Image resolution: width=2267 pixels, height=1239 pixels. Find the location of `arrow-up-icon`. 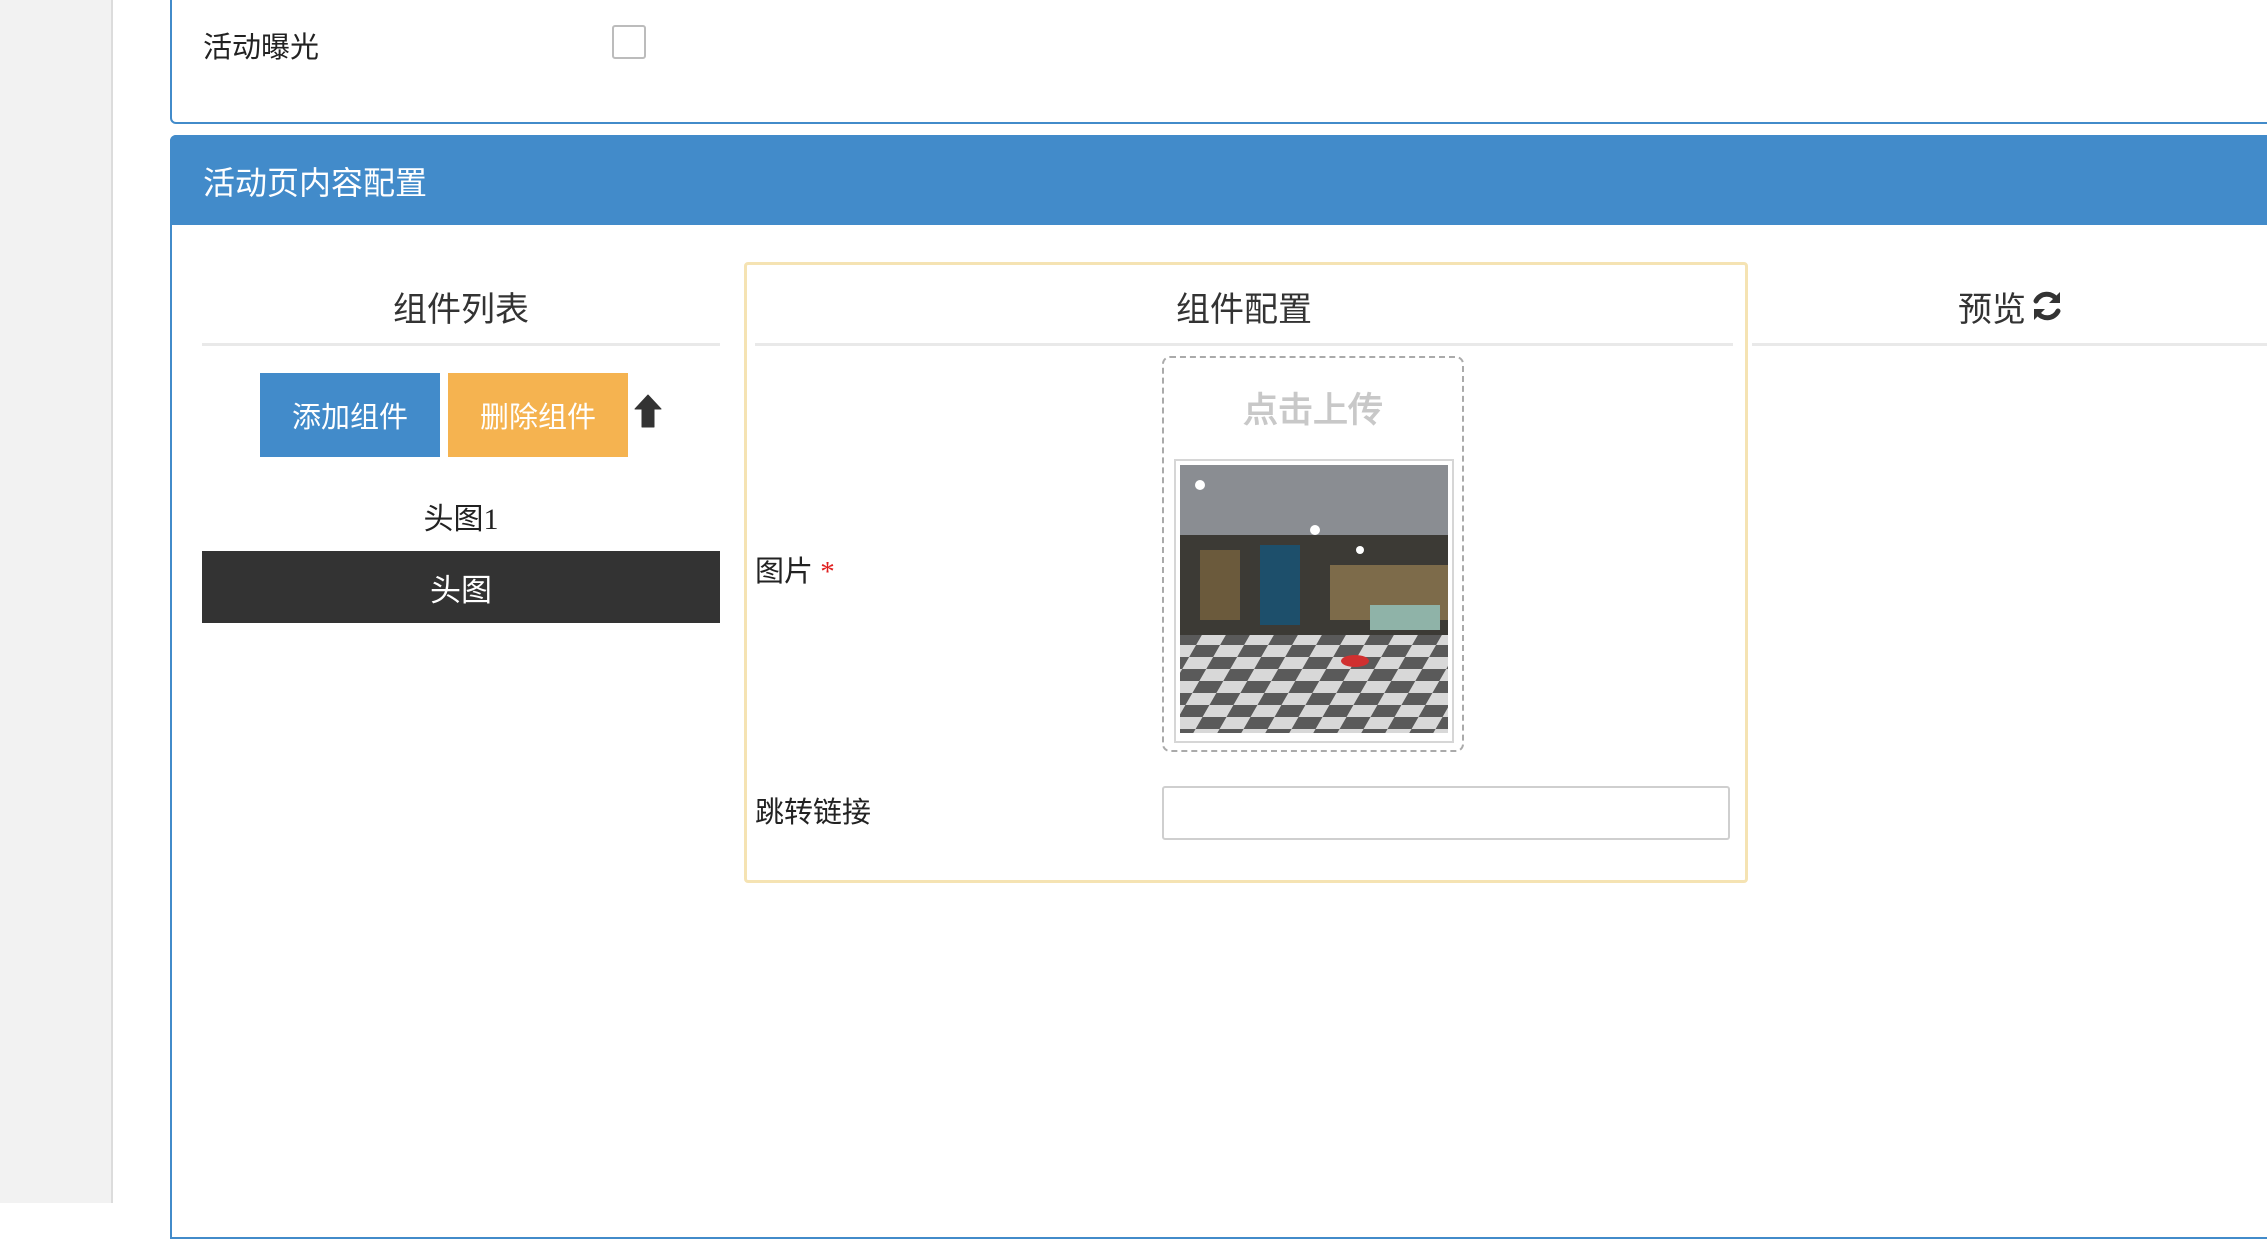

arrow-up-icon is located at coordinates (648, 411).